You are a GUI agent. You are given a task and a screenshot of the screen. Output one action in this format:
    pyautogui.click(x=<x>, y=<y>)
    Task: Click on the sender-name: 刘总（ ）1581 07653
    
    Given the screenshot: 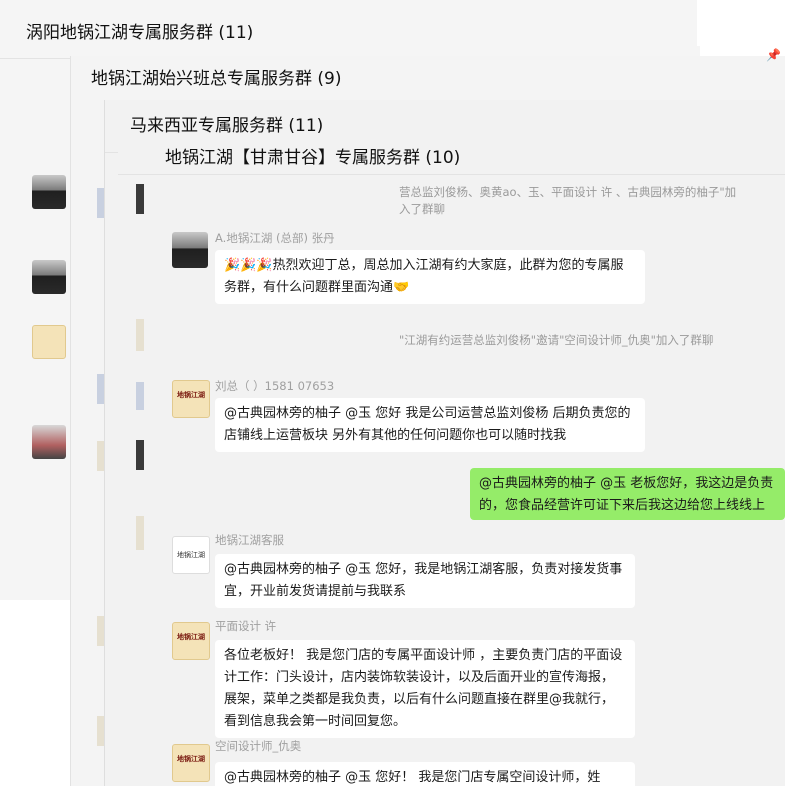 What is the action you would take?
    pyautogui.click(x=275, y=386)
    